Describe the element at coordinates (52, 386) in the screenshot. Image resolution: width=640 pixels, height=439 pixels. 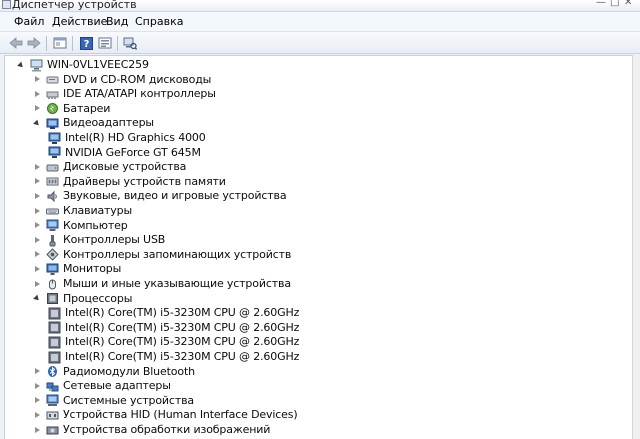
I see `network-adapter-icon` at that location.